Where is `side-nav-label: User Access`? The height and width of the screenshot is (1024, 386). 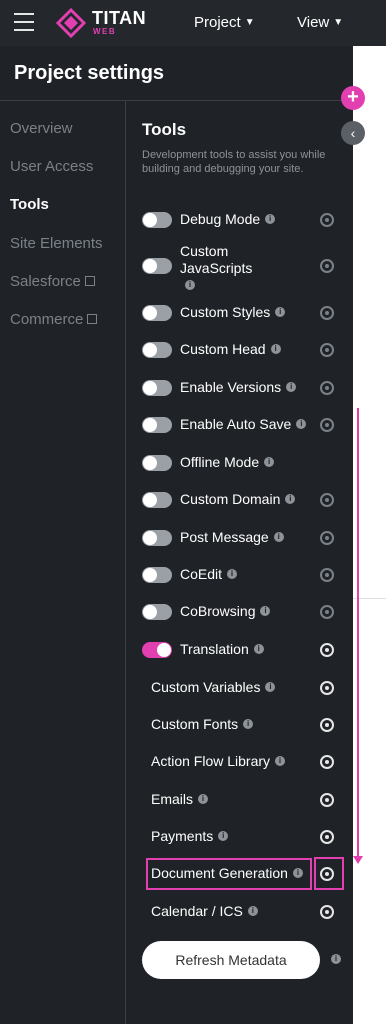
side-nav-label: User Access is located at coordinates (52, 166).